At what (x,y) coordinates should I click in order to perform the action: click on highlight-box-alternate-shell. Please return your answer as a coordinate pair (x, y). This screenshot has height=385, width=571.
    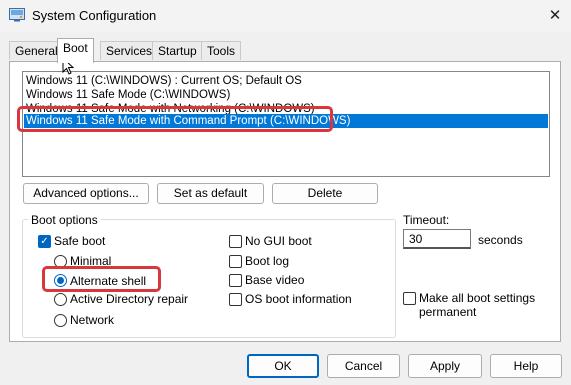
    Looking at the image, I should click on (101, 279).